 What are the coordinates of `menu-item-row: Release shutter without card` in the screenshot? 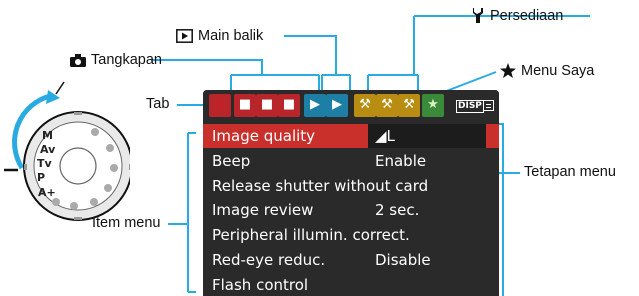 It's located at (351, 186).